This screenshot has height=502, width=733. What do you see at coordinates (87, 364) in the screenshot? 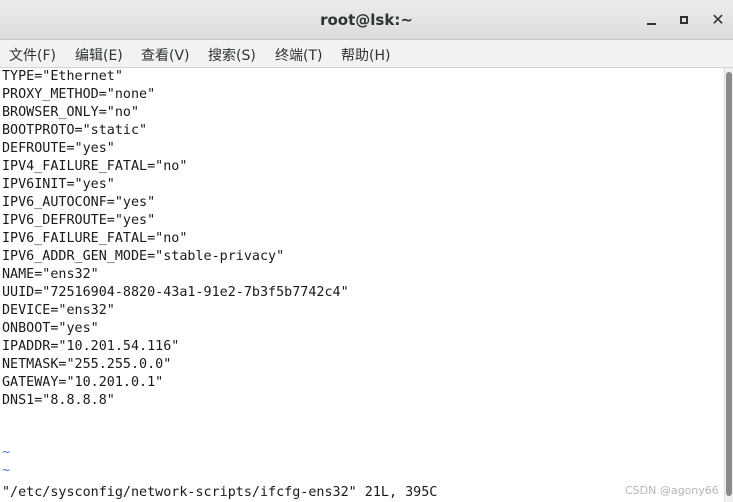
I see `terminal-line: NETMASK="255.255.0.0"` at bounding box center [87, 364].